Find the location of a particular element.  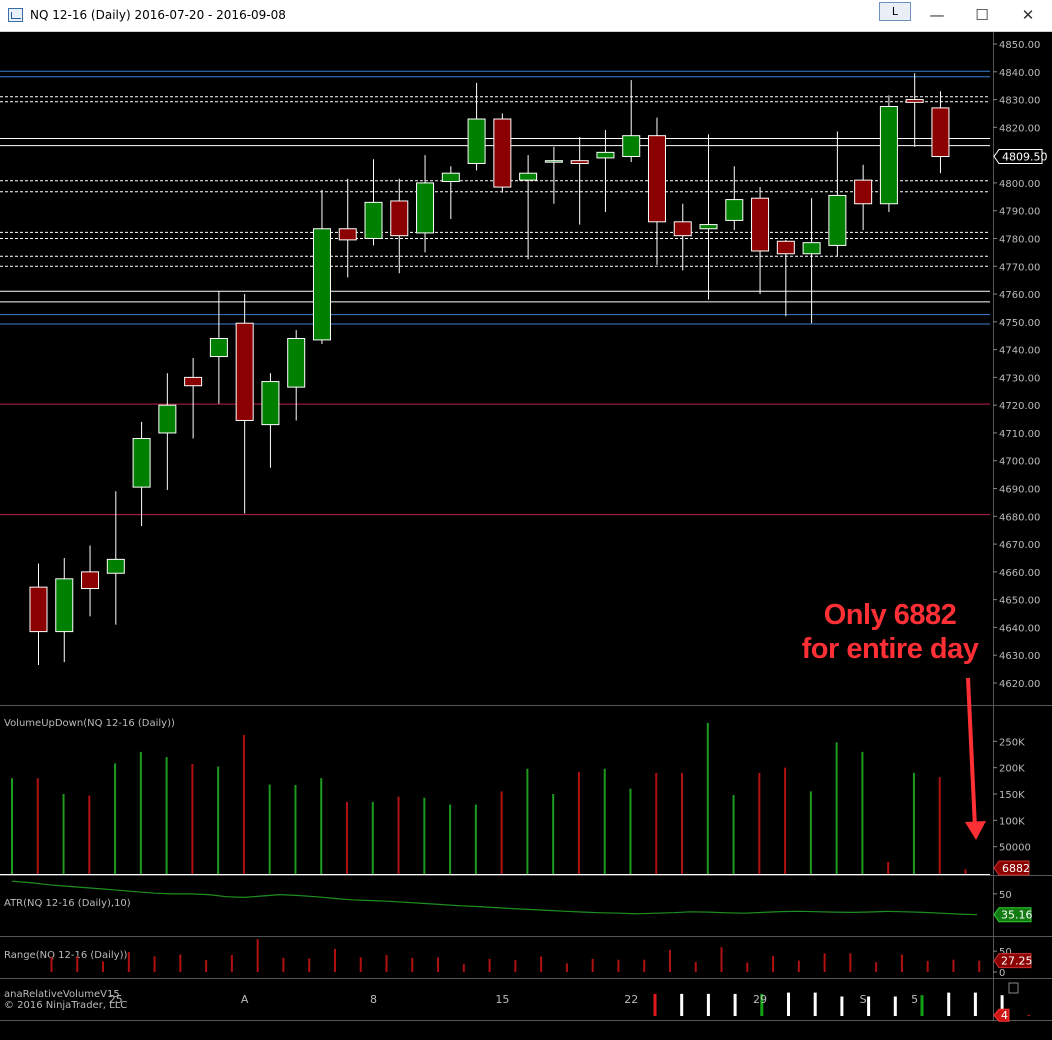

price-tick-label: 4830.00 is located at coordinates (1019, 101).